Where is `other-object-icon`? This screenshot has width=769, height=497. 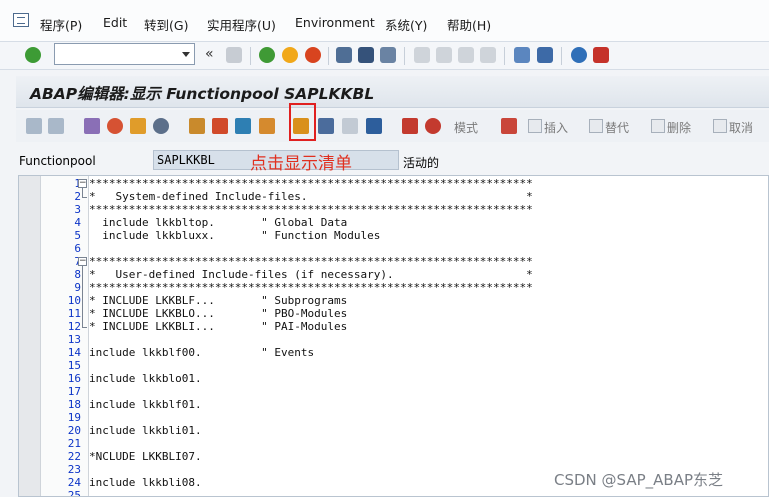
other-object-icon is located at coordinates (138, 126).